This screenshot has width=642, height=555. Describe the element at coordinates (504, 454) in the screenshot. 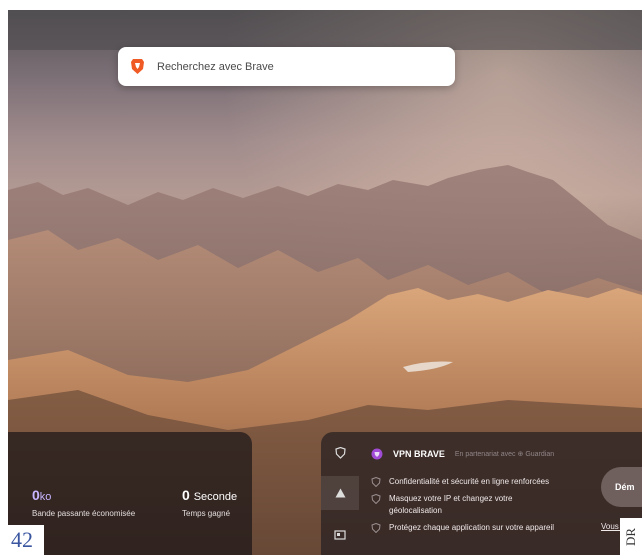

I see `vpn-partner: En partenariat avec ⊕ Guardian` at that location.